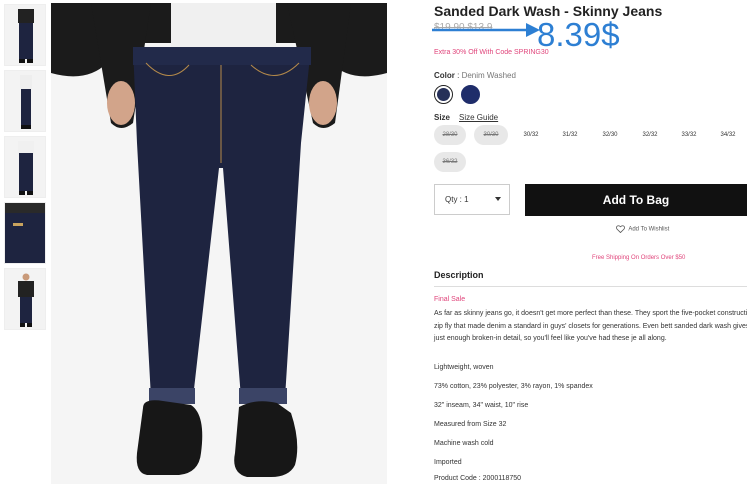  Describe the element at coordinates (444, 75) in the screenshot. I see `color-heading: Color` at that location.